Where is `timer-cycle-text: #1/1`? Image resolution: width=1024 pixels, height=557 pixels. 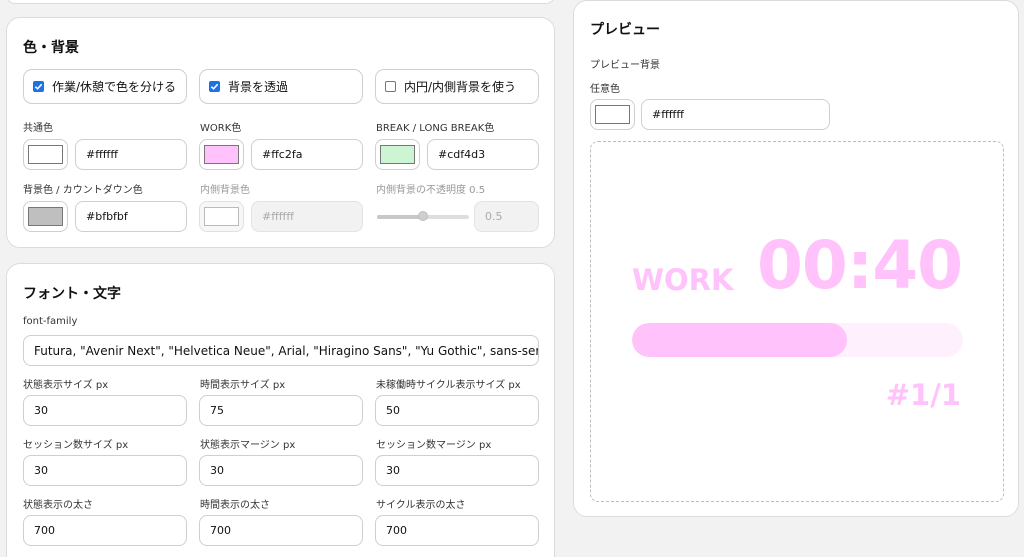
timer-cycle-text: #1/1 is located at coordinates (923, 395).